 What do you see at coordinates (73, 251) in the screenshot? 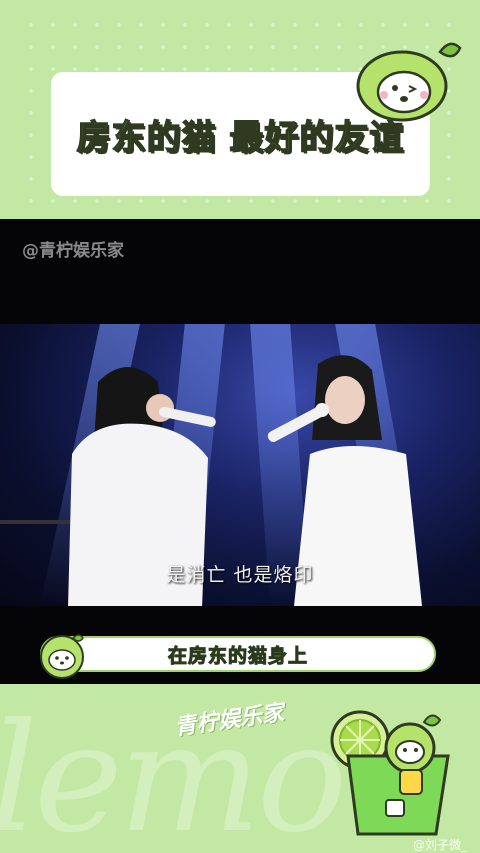
I see `watermark: @青柠娱乐家` at bounding box center [73, 251].